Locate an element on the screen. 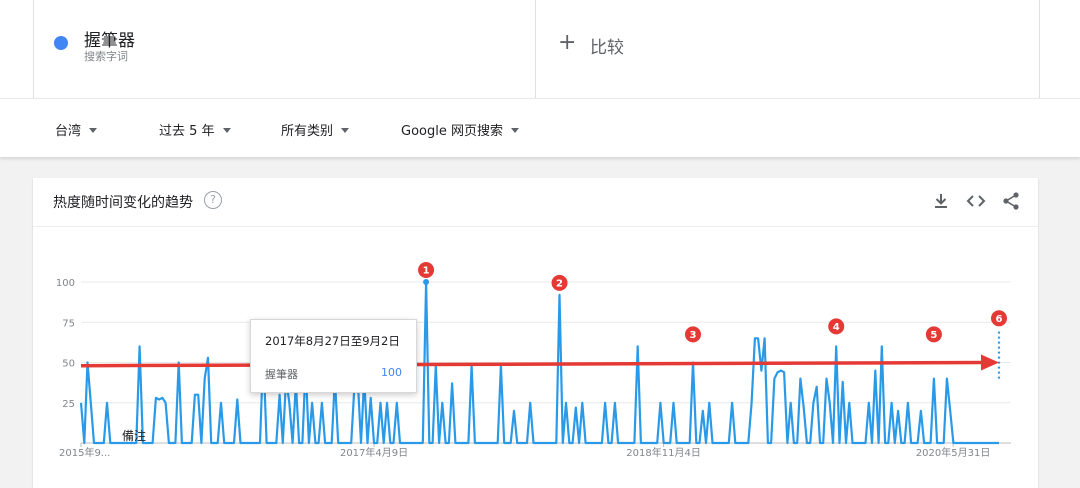 This screenshot has width=1080, height=488. data-point-tooltip: 2017年8月27日至9月2日 握筆器 100 is located at coordinates (333, 356).